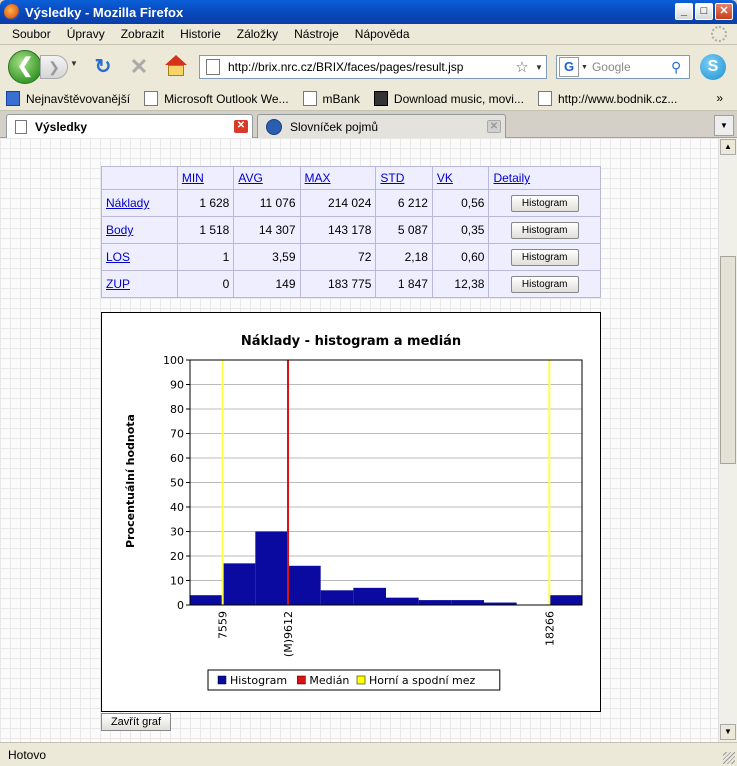 The width and height of the screenshot is (737, 766). Describe the element at coordinates (139, 230) in the screenshot. I see `row-name-link: Body` at that location.